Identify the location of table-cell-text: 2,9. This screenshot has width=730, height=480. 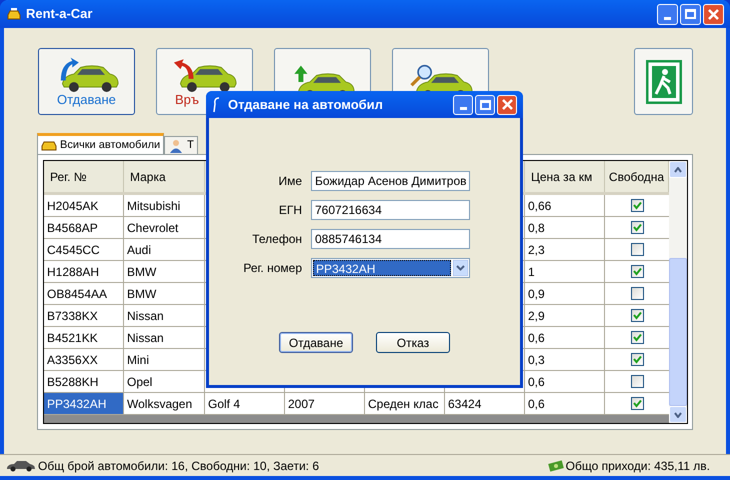
(536, 316).